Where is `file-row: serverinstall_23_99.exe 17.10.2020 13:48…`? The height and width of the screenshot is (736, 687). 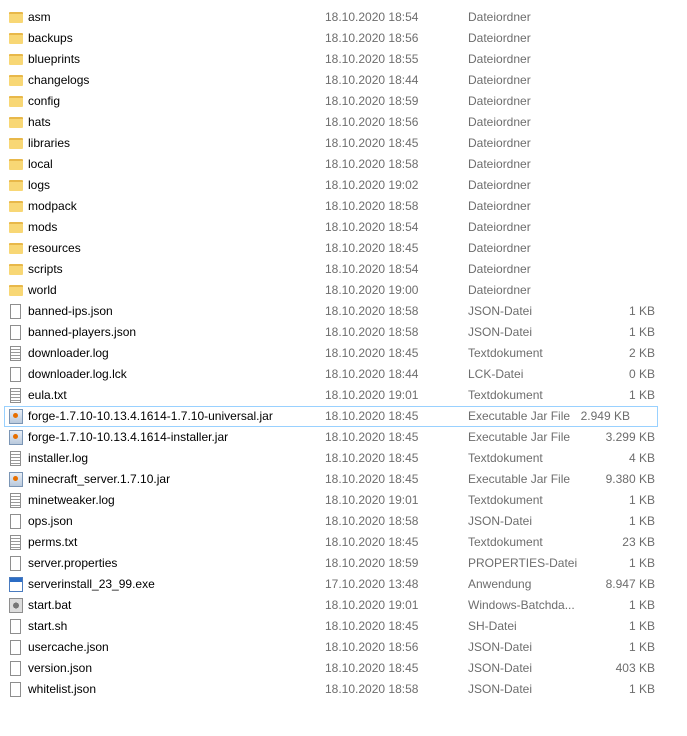 file-row: serverinstall_23_99.exe 17.10.2020 13:48… is located at coordinates (343, 584).